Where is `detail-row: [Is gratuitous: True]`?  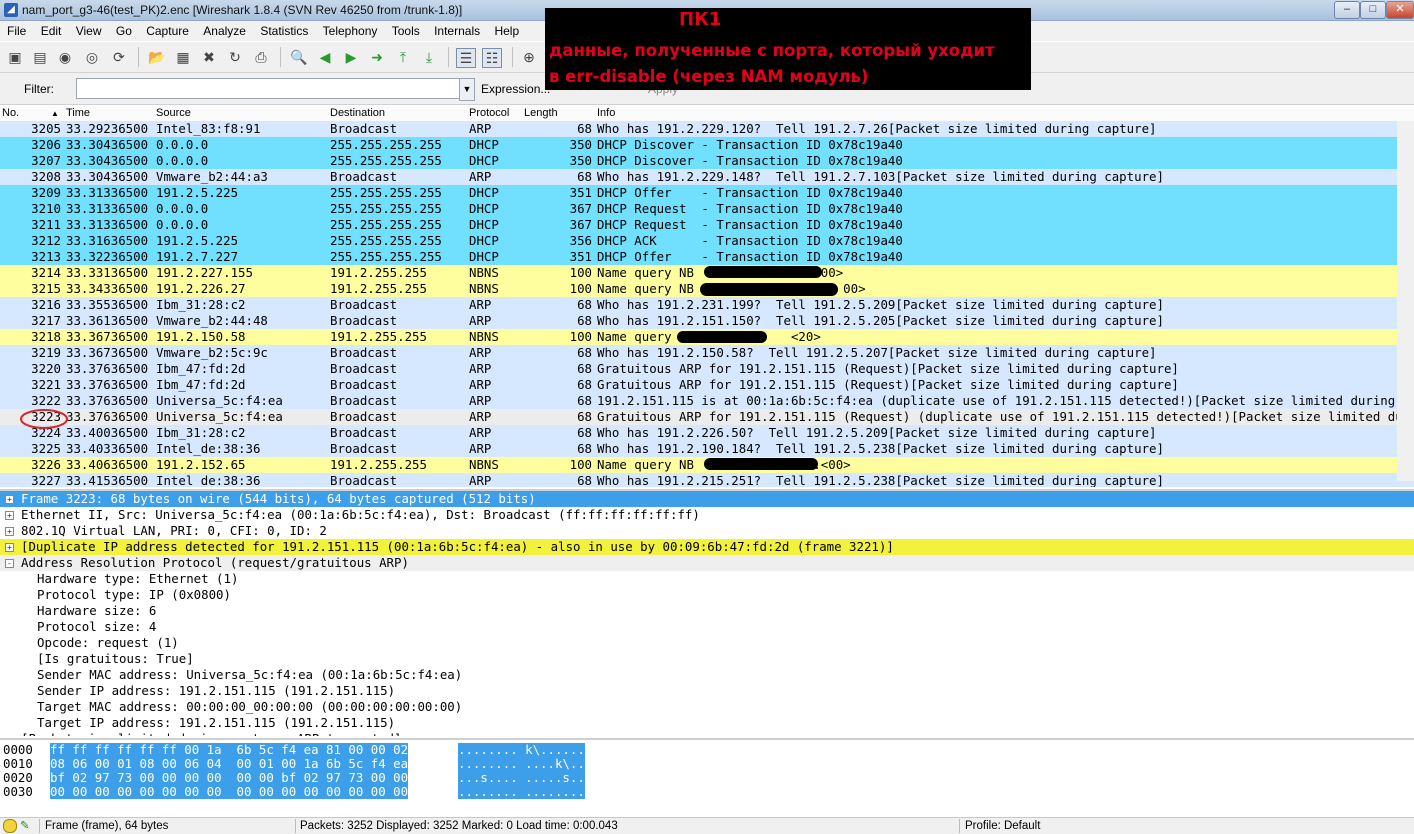 detail-row: [Is gratuitous: True] is located at coordinates (707, 659).